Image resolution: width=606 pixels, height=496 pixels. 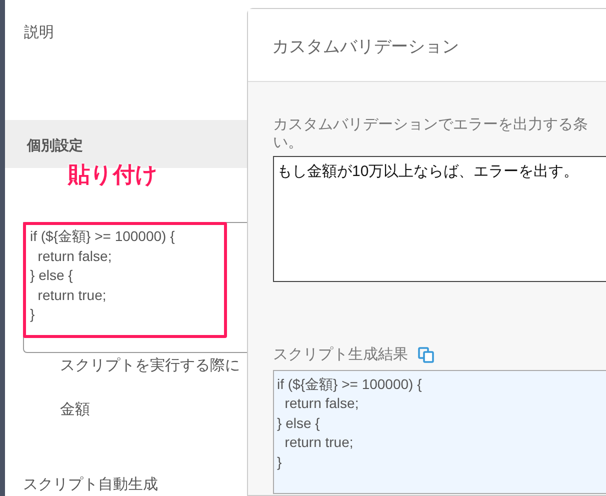 I want to click on section-title: 個別設定, so click(x=55, y=146).